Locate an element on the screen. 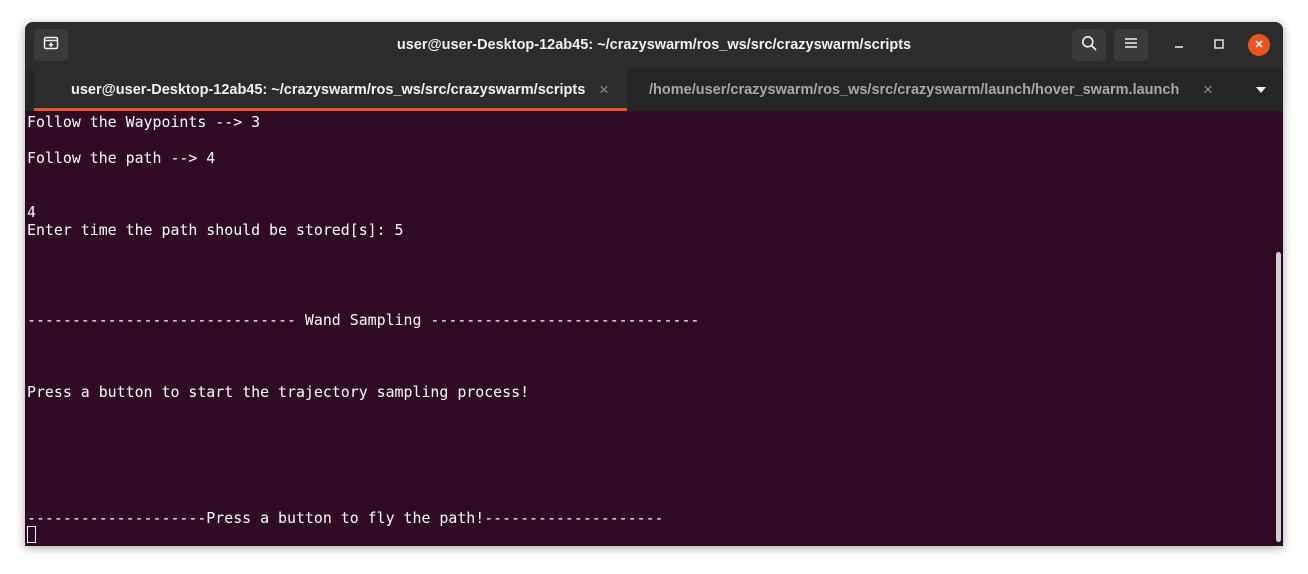 The height and width of the screenshot is (574, 1308). search-button is located at coordinates (1089, 45).